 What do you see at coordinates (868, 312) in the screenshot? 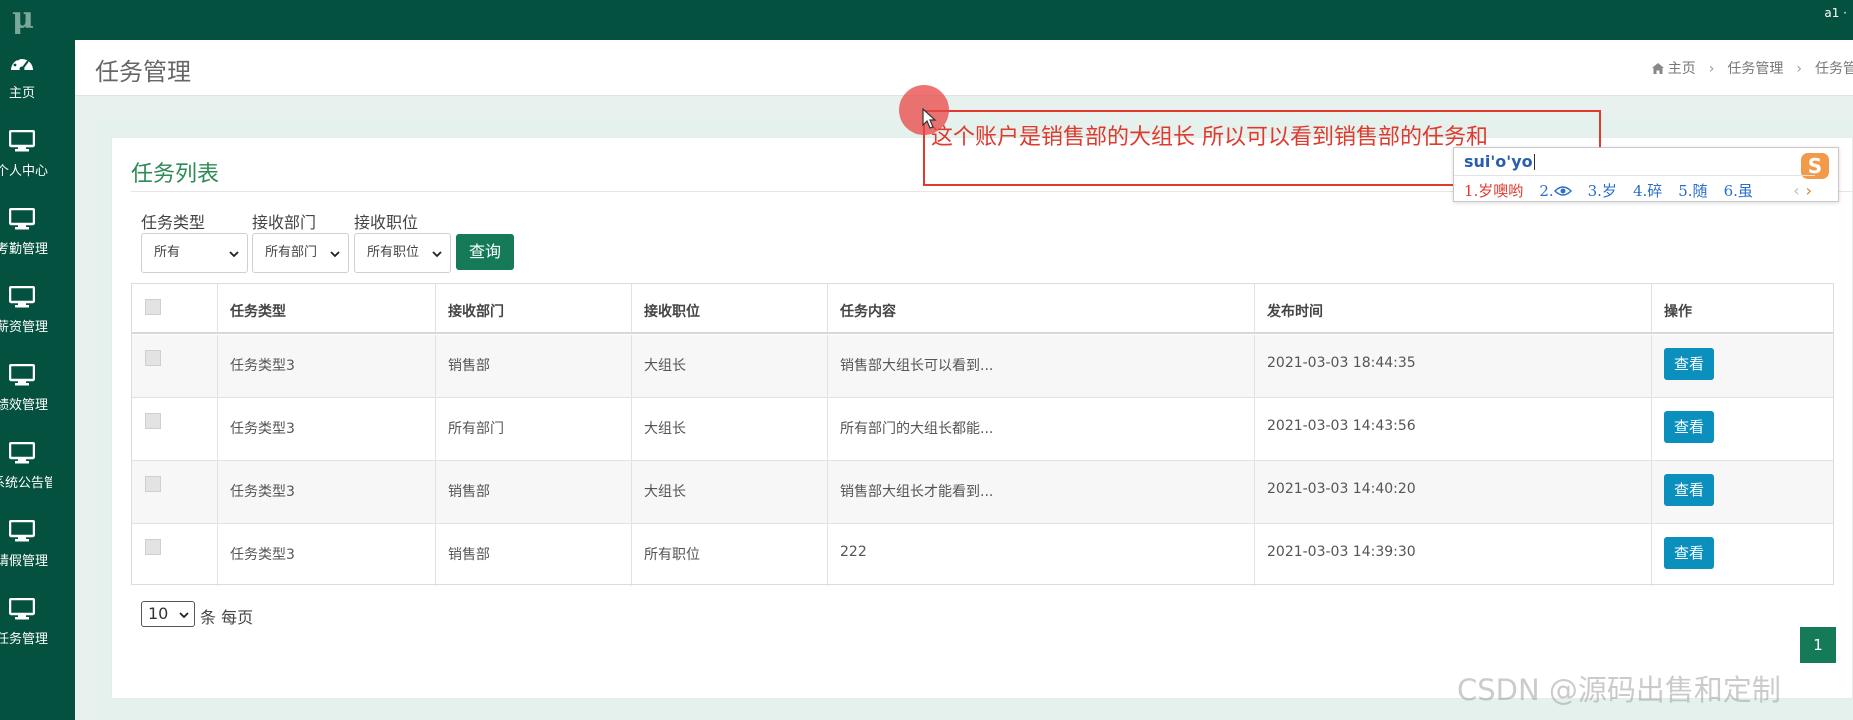
I see `column-header: 任务内容` at bounding box center [868, 312].